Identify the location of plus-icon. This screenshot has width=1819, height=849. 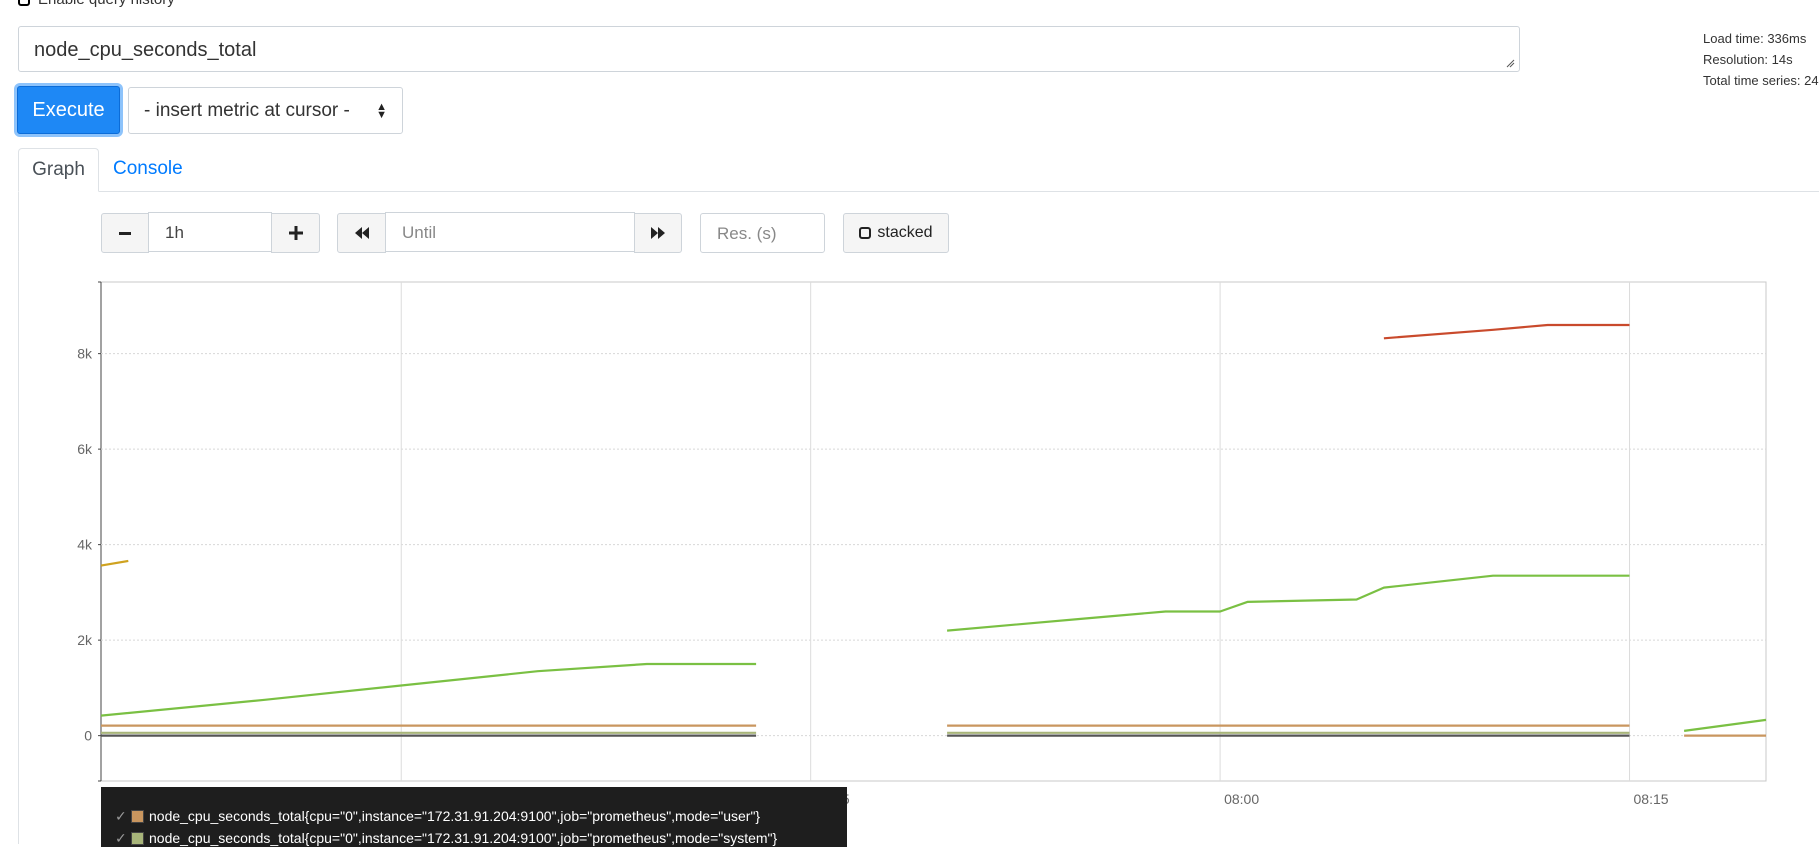
(295, 233).